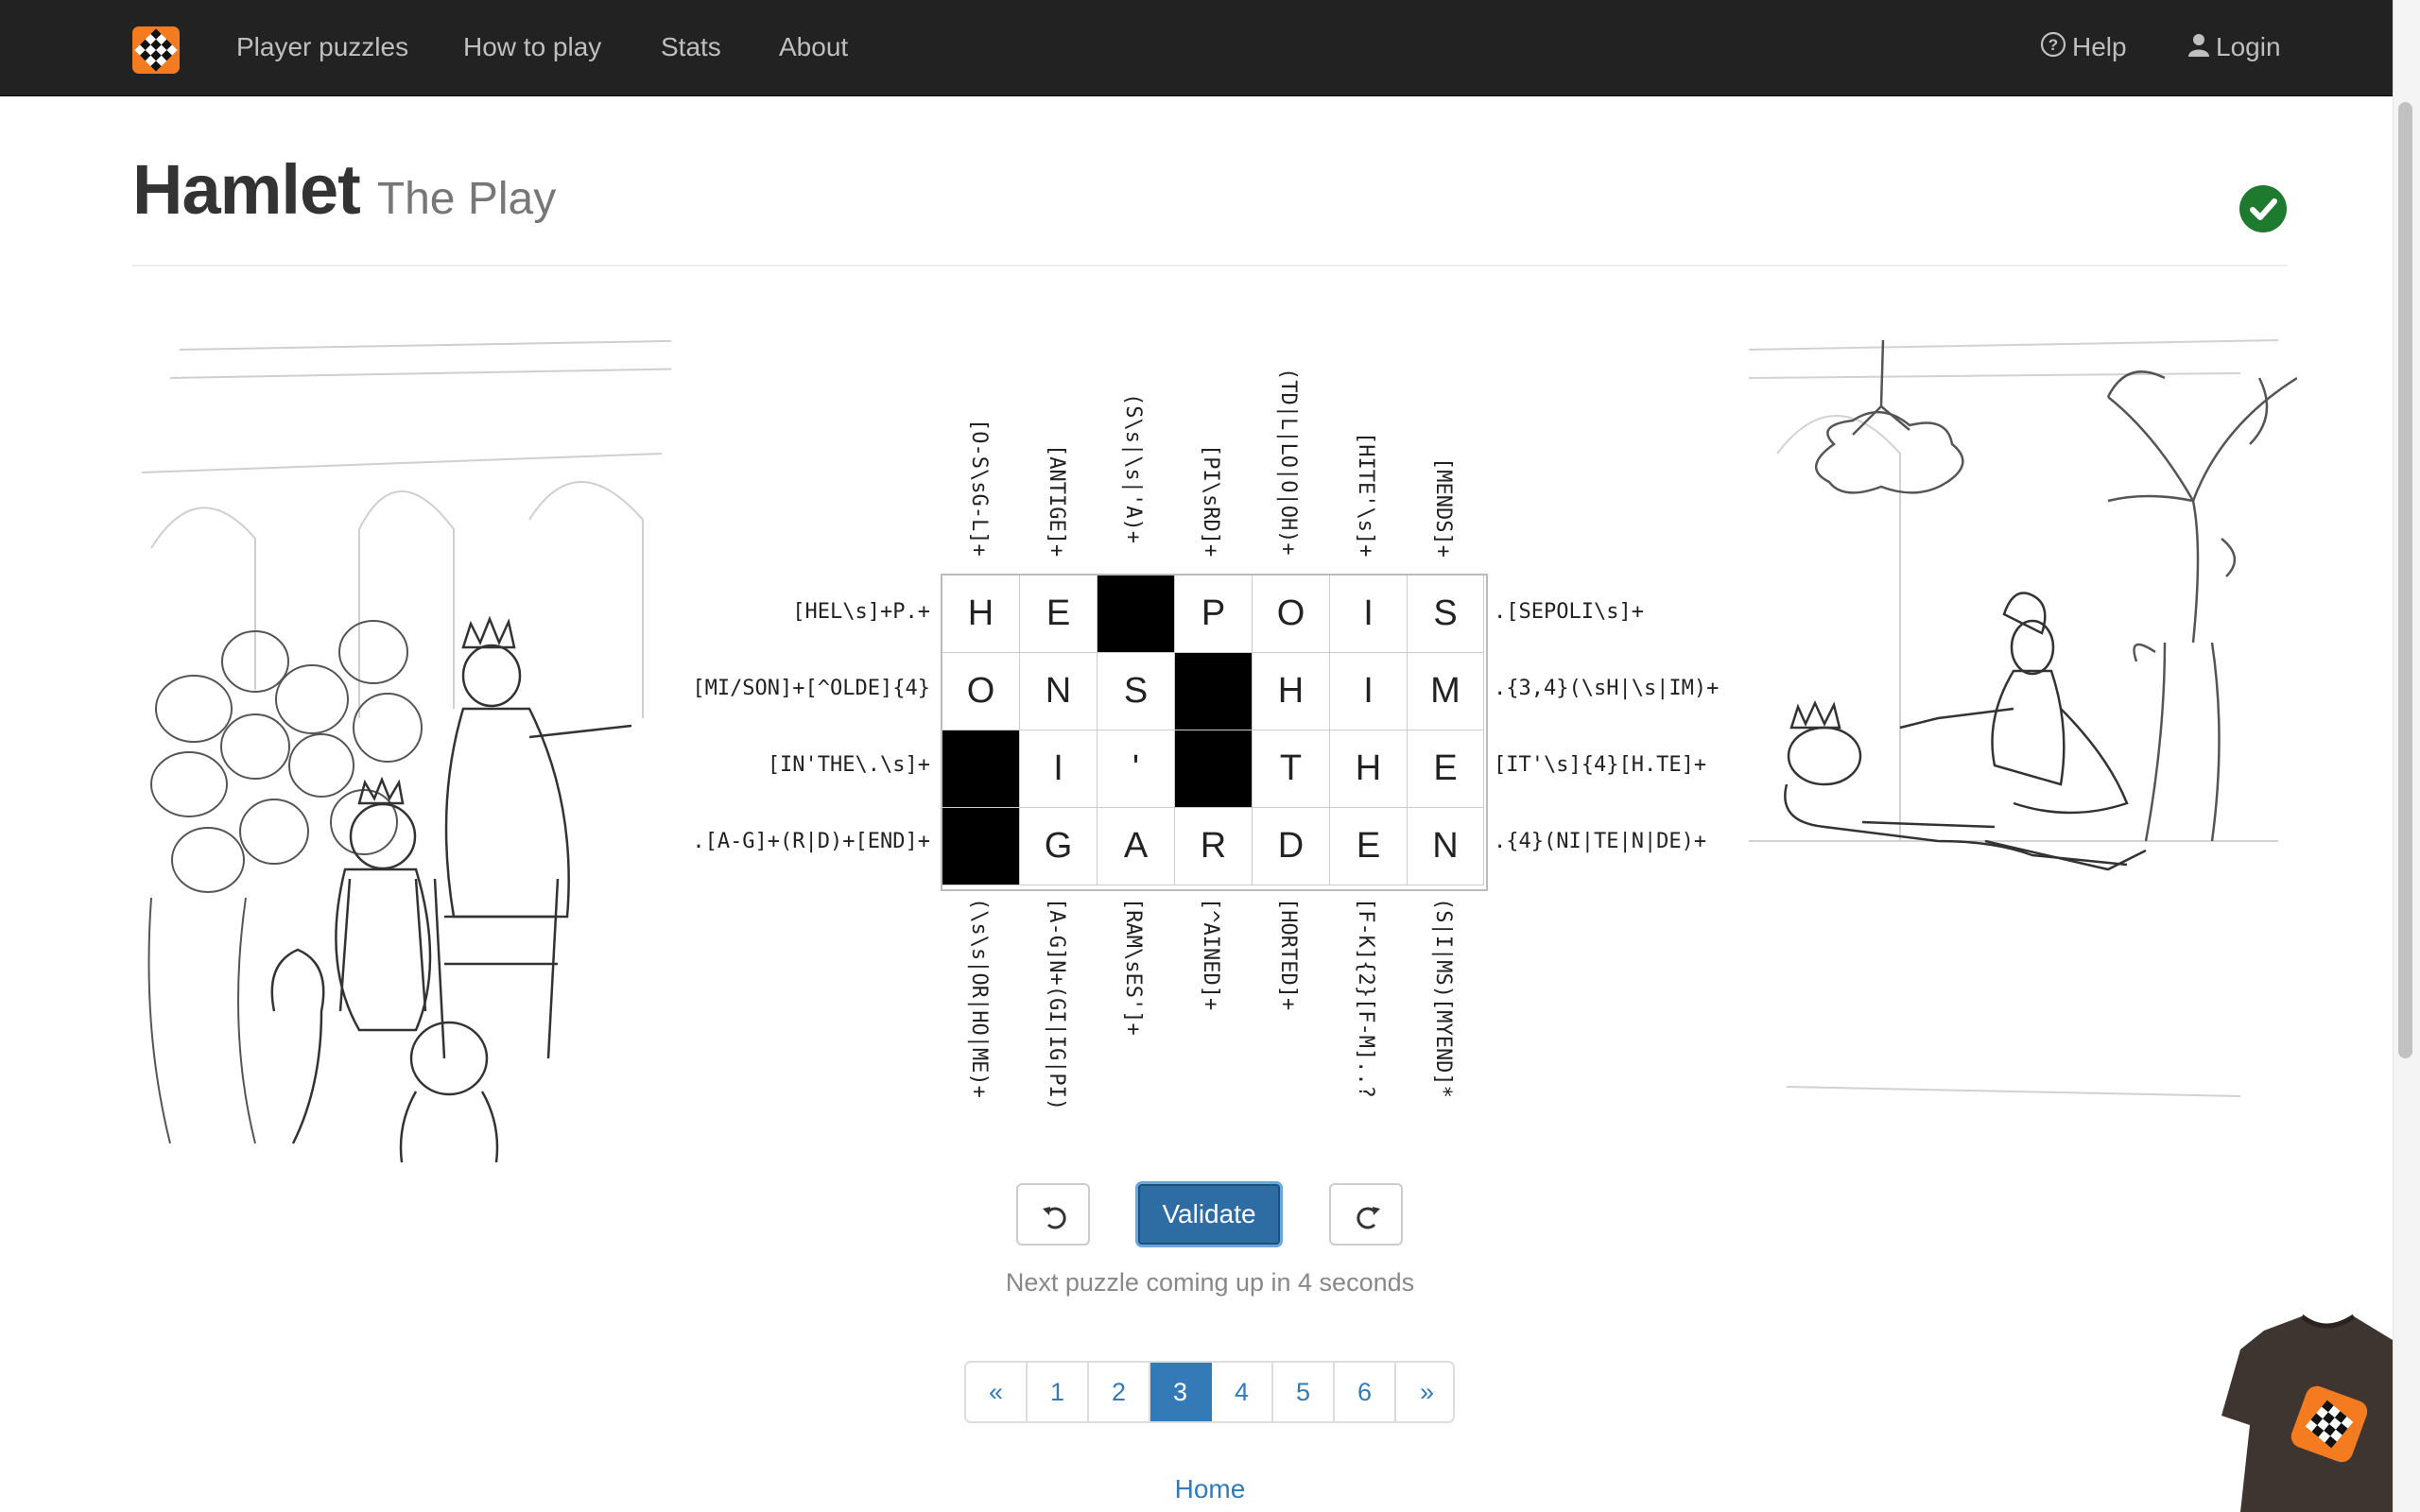 The height and width of the screenshot is (1512, 2420). I want to click on undo-icon, so click(1054, 1218).